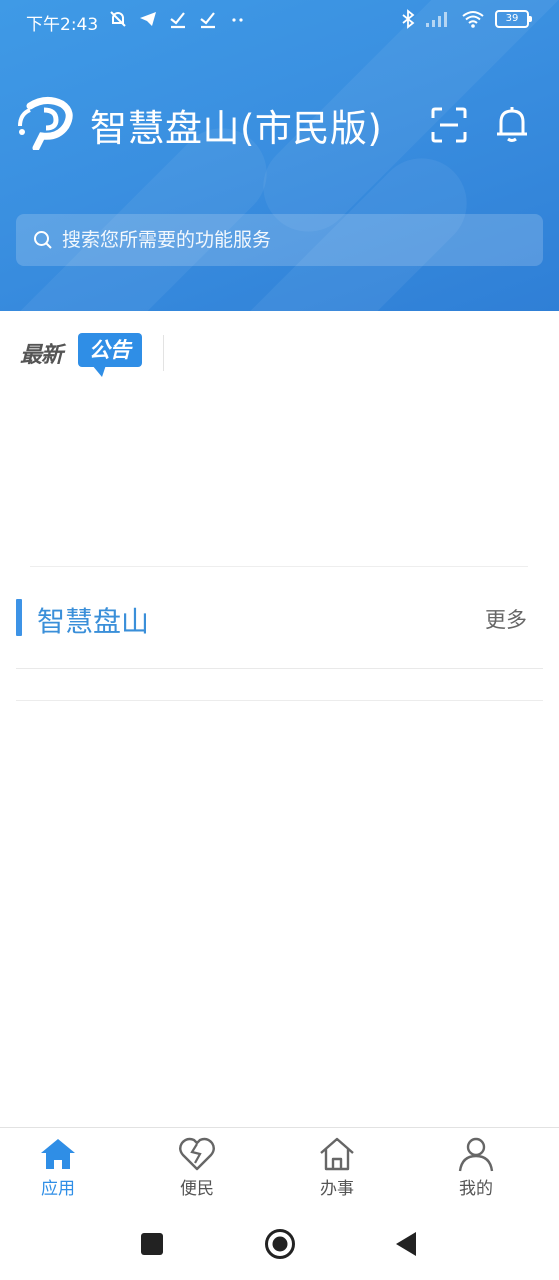  I want to click on section-title: 智慧盘山, so click(93, 621).